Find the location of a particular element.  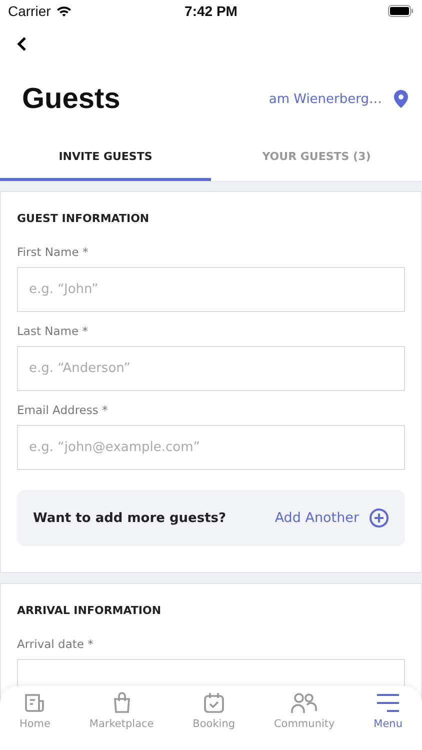

carrier-name: Carrier is located at coordinates (29, 11).